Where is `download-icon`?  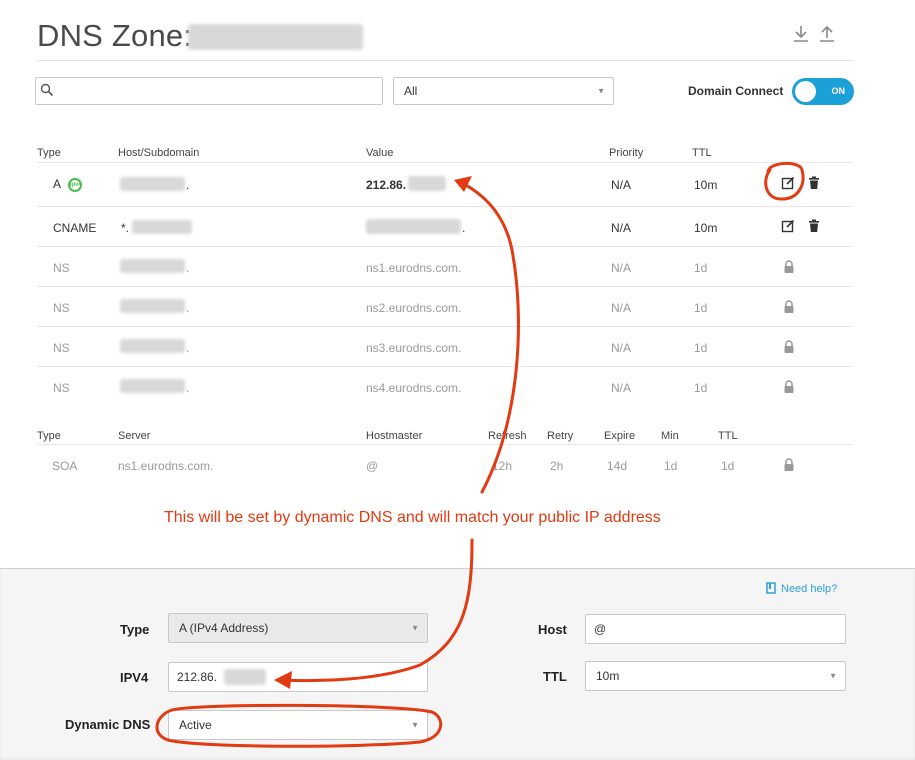
download-icon is located at coordinates (801, 36).